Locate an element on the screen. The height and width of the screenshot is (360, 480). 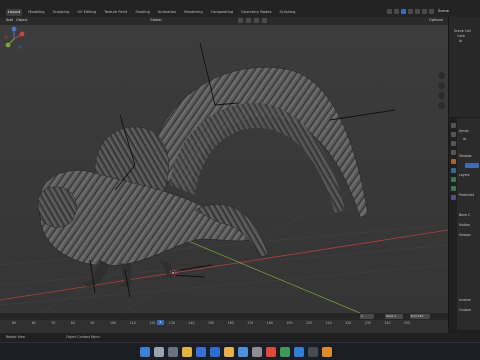
tab-layout: Layout is located at coordinates (14, 12).